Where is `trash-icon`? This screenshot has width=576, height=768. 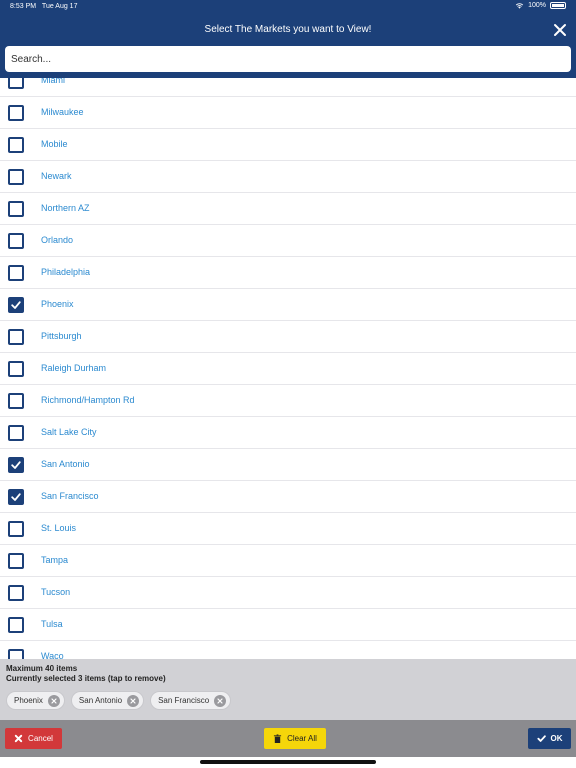
trash-icon is located at coordinates (277, 738).